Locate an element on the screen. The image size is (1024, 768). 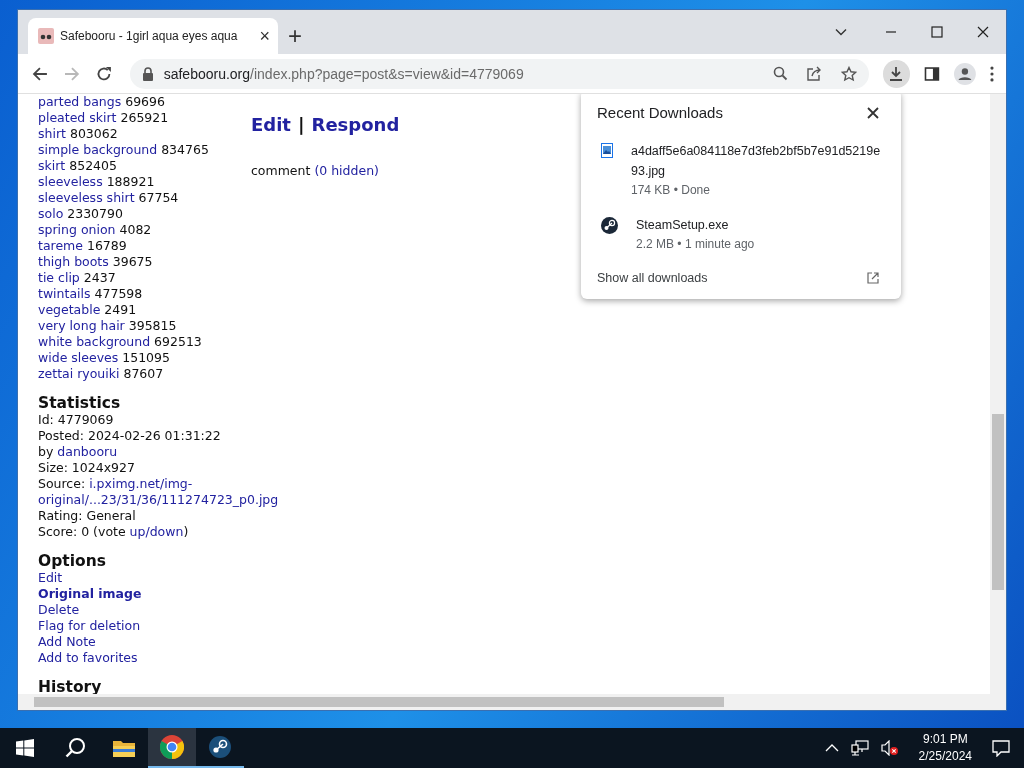
tag-link: tie clip is located at coordinates (59, 277).